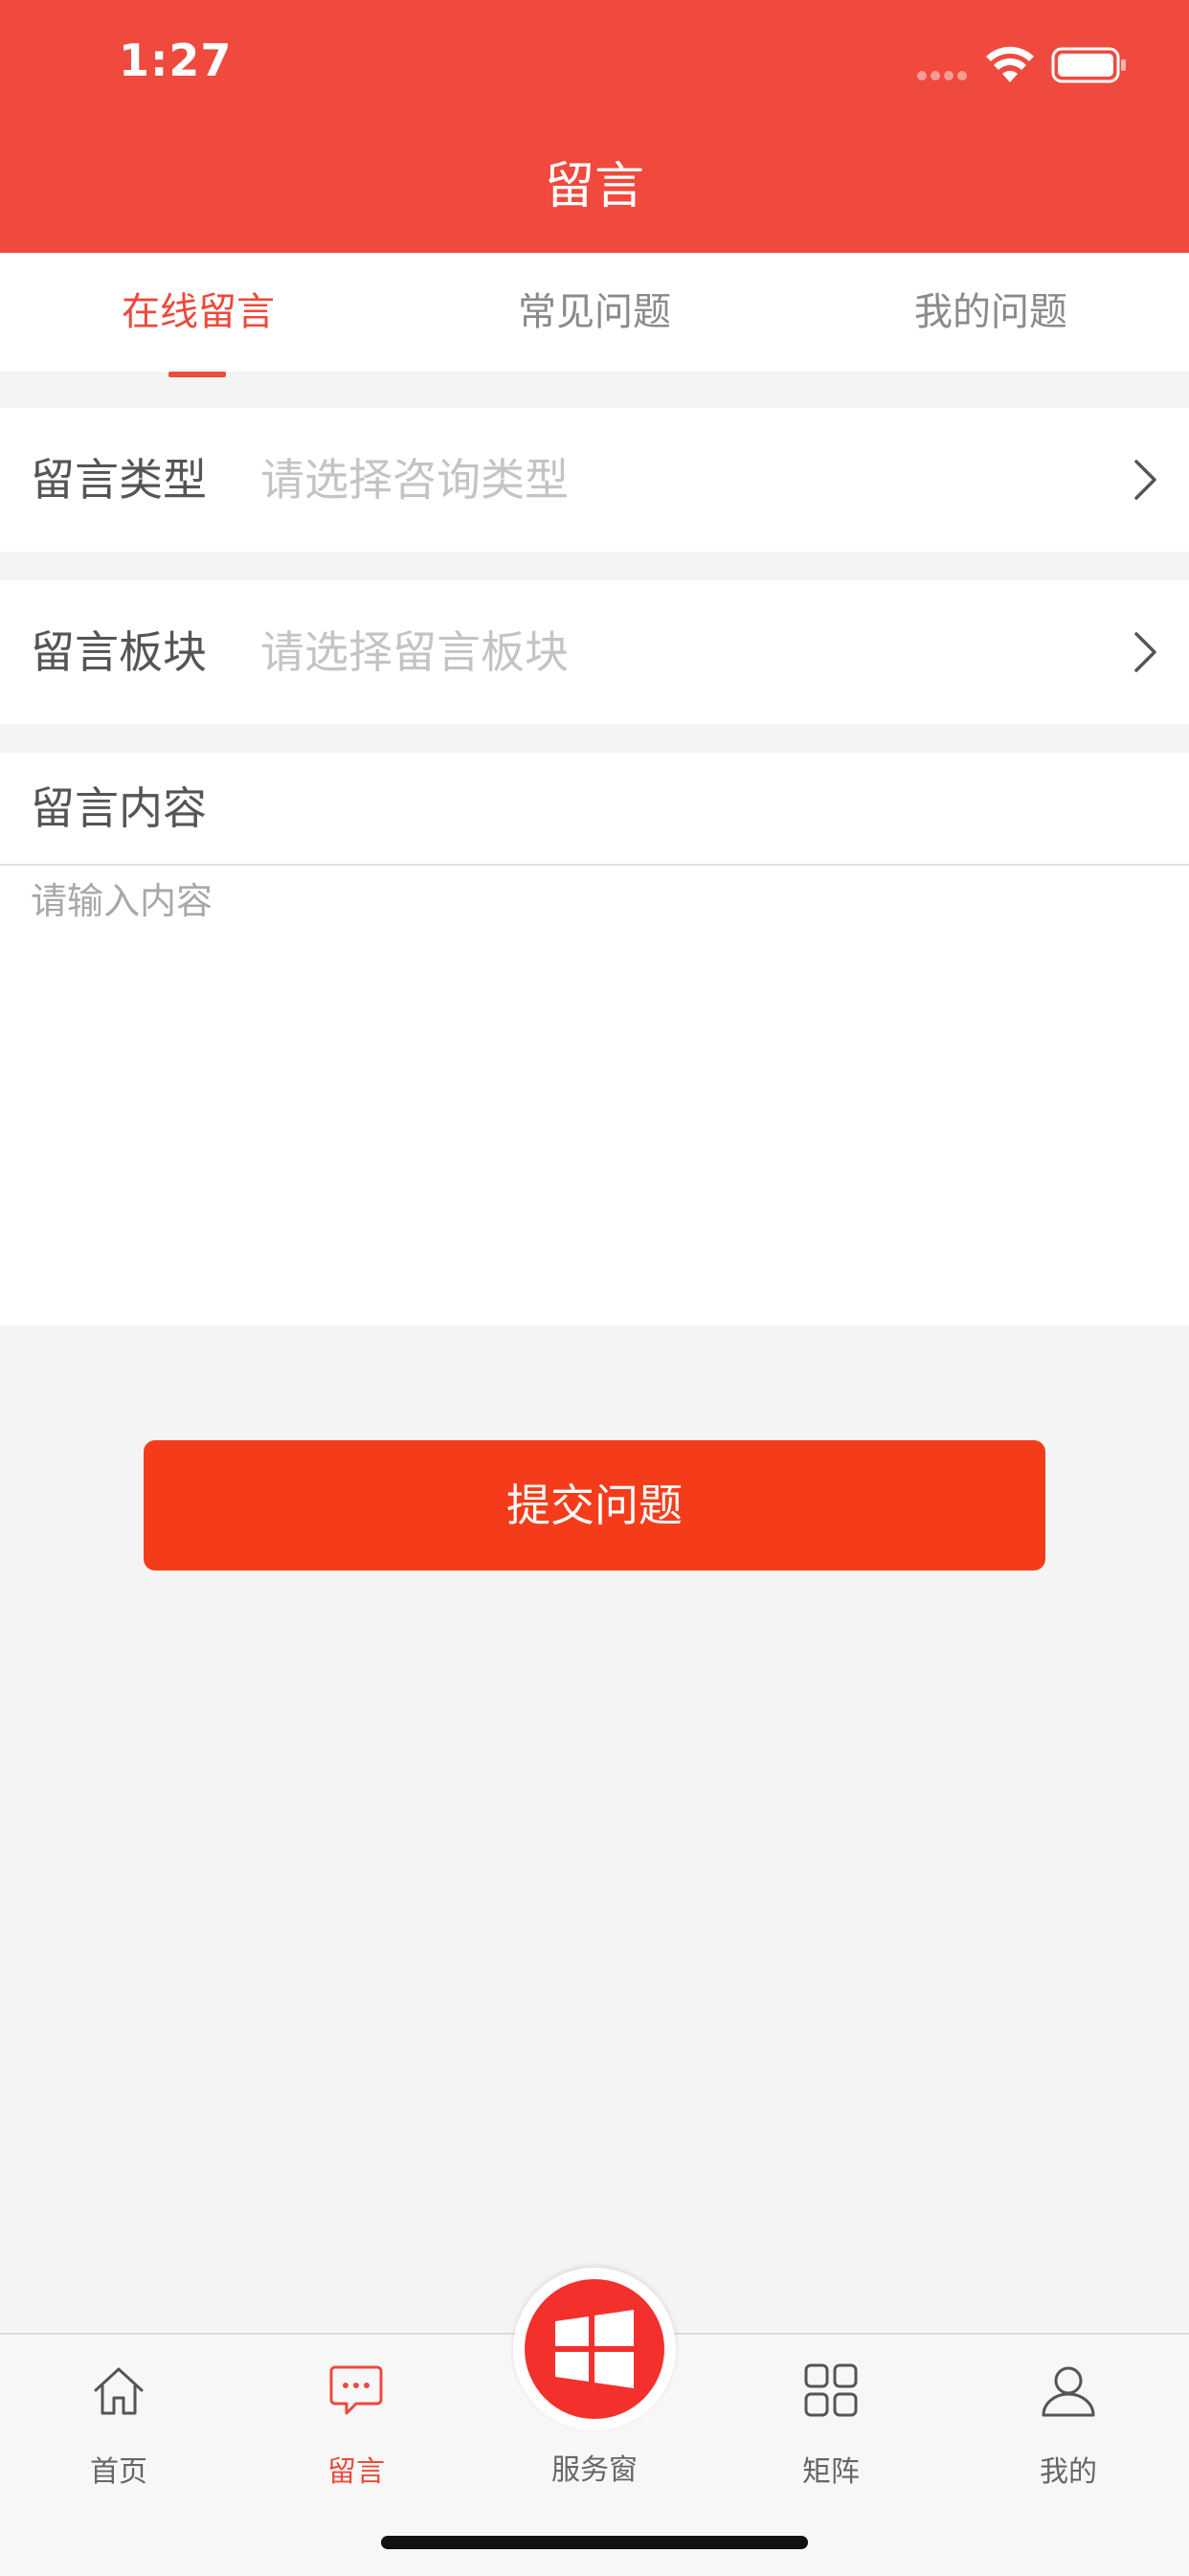  I want to click on message-section-label: 留言板块, so click(119, 652).